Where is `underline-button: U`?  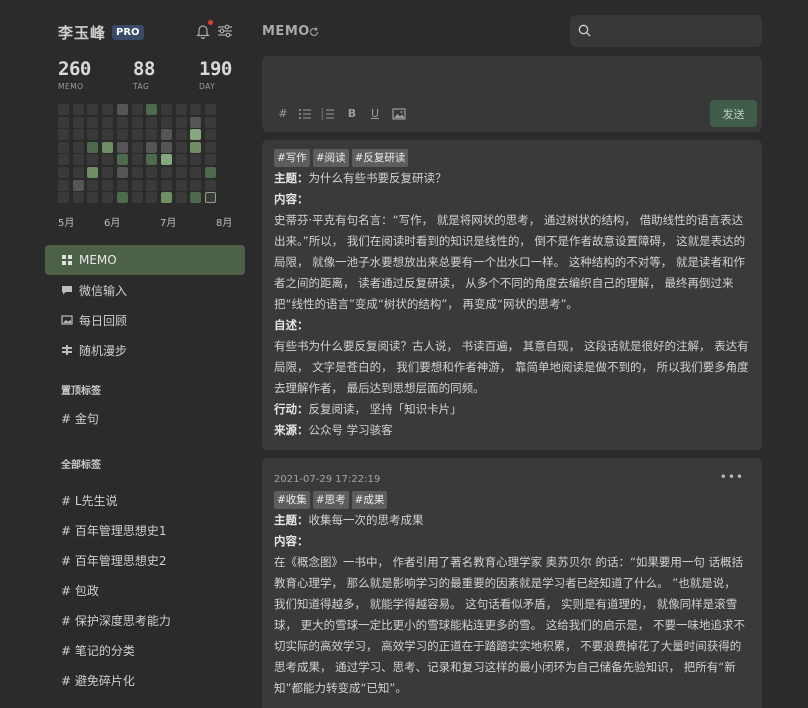 underline-button: U is located at coordinates (375, 114).